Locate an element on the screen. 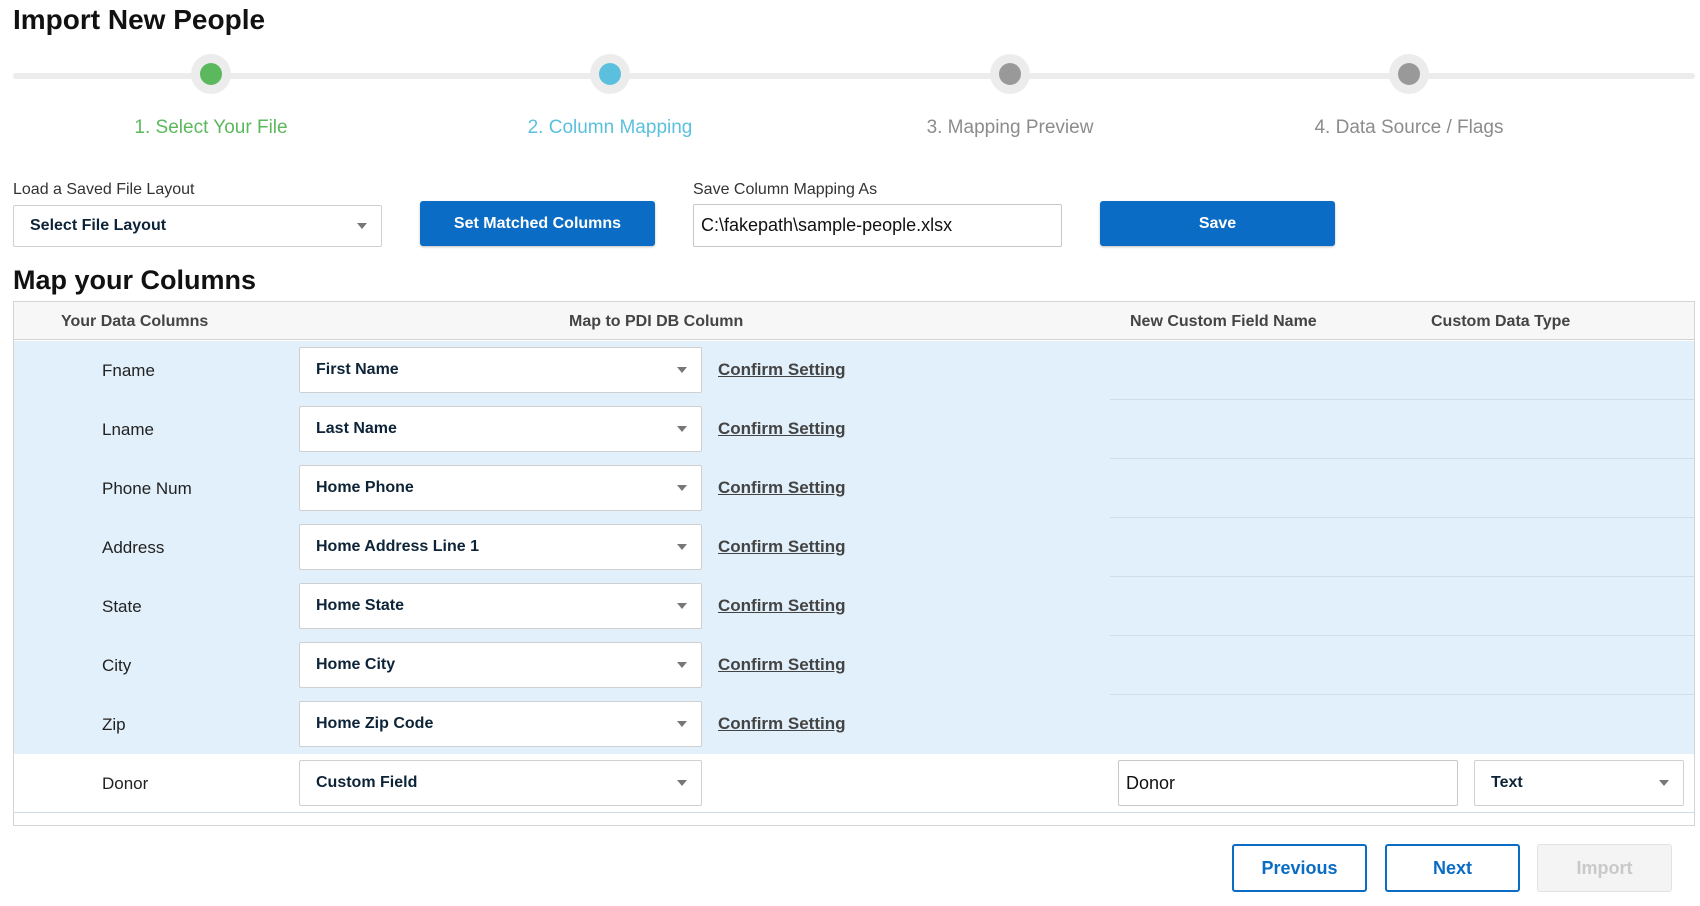  source-column-name: Address is located at coordinates (133, 547).